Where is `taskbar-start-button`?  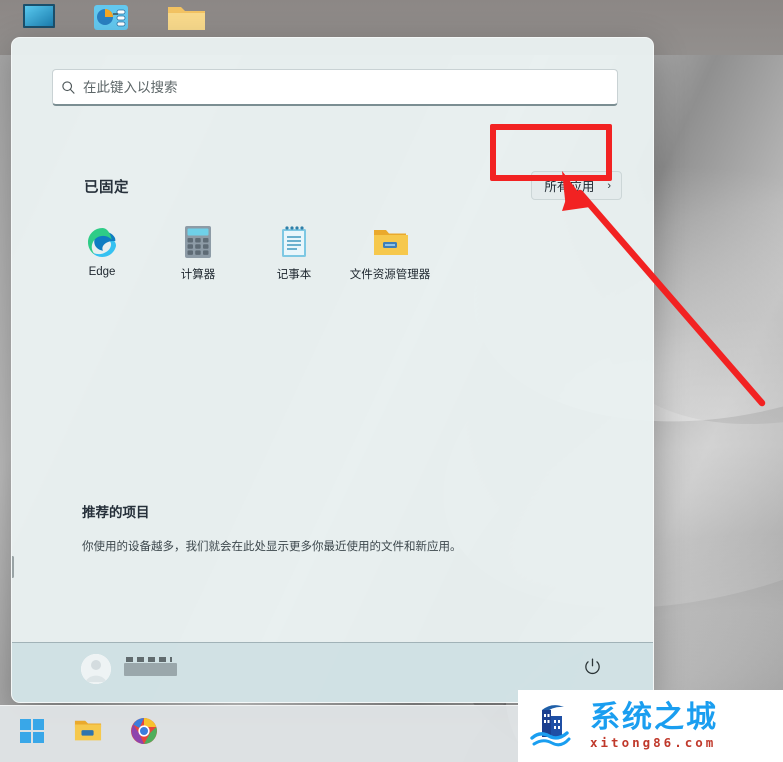
taskbar-start-button is located at coordinates (32, 731).